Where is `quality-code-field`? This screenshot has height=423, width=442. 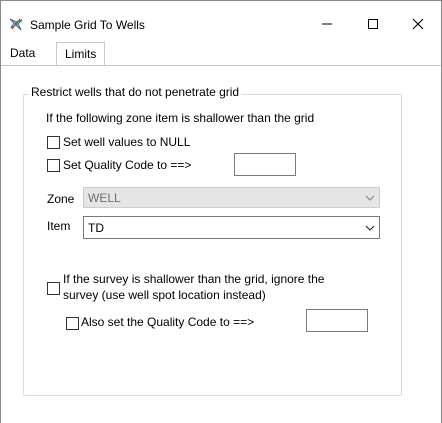
quality-code-field is located at coordinates (265, 164).